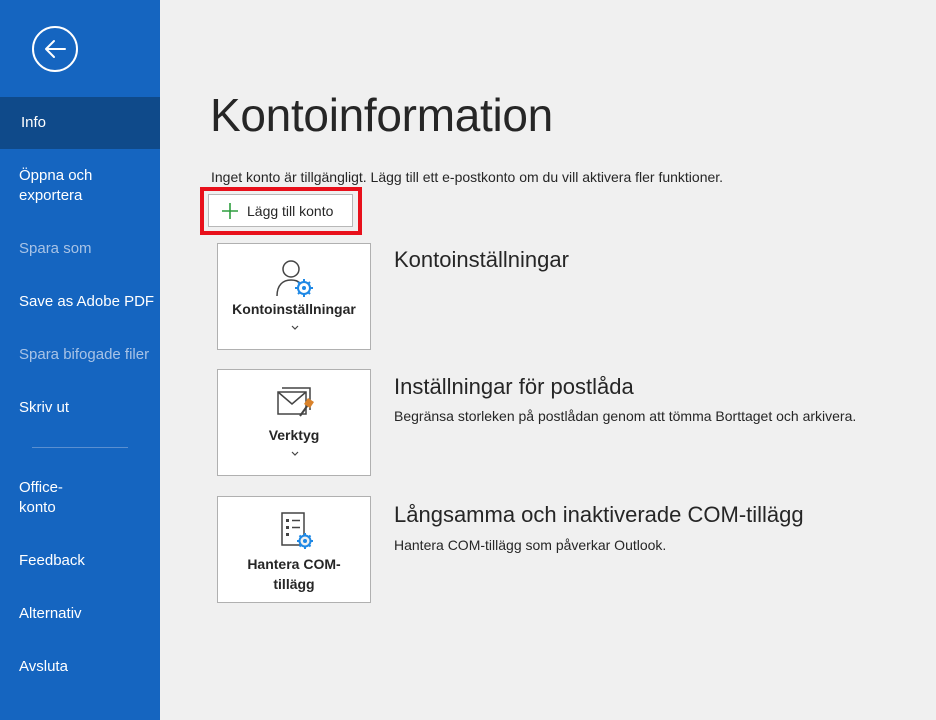 This screenshot has height=720, width=936. I want to click on section-title: Inställningar för postlåda, so click(514, 386).